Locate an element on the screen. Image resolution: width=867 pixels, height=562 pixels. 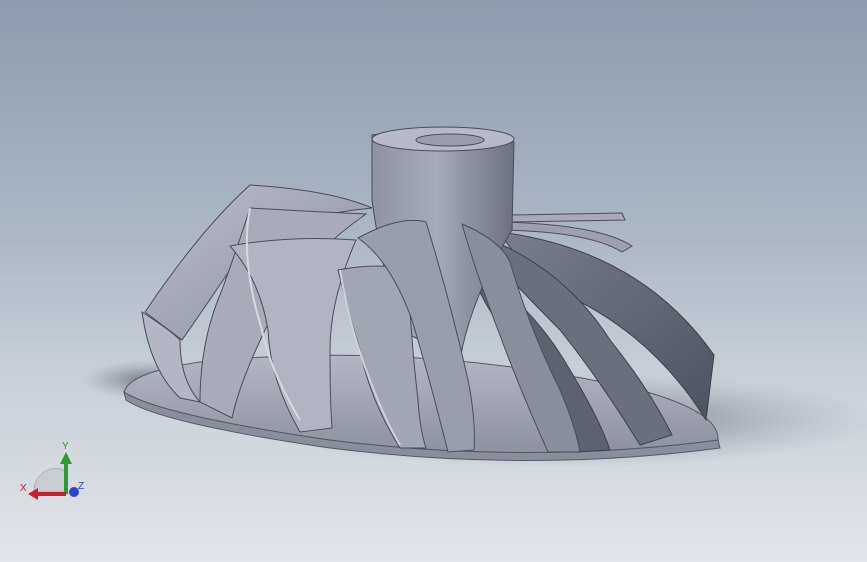
x-axis-arrowhead is located at coordinates (33, 494).